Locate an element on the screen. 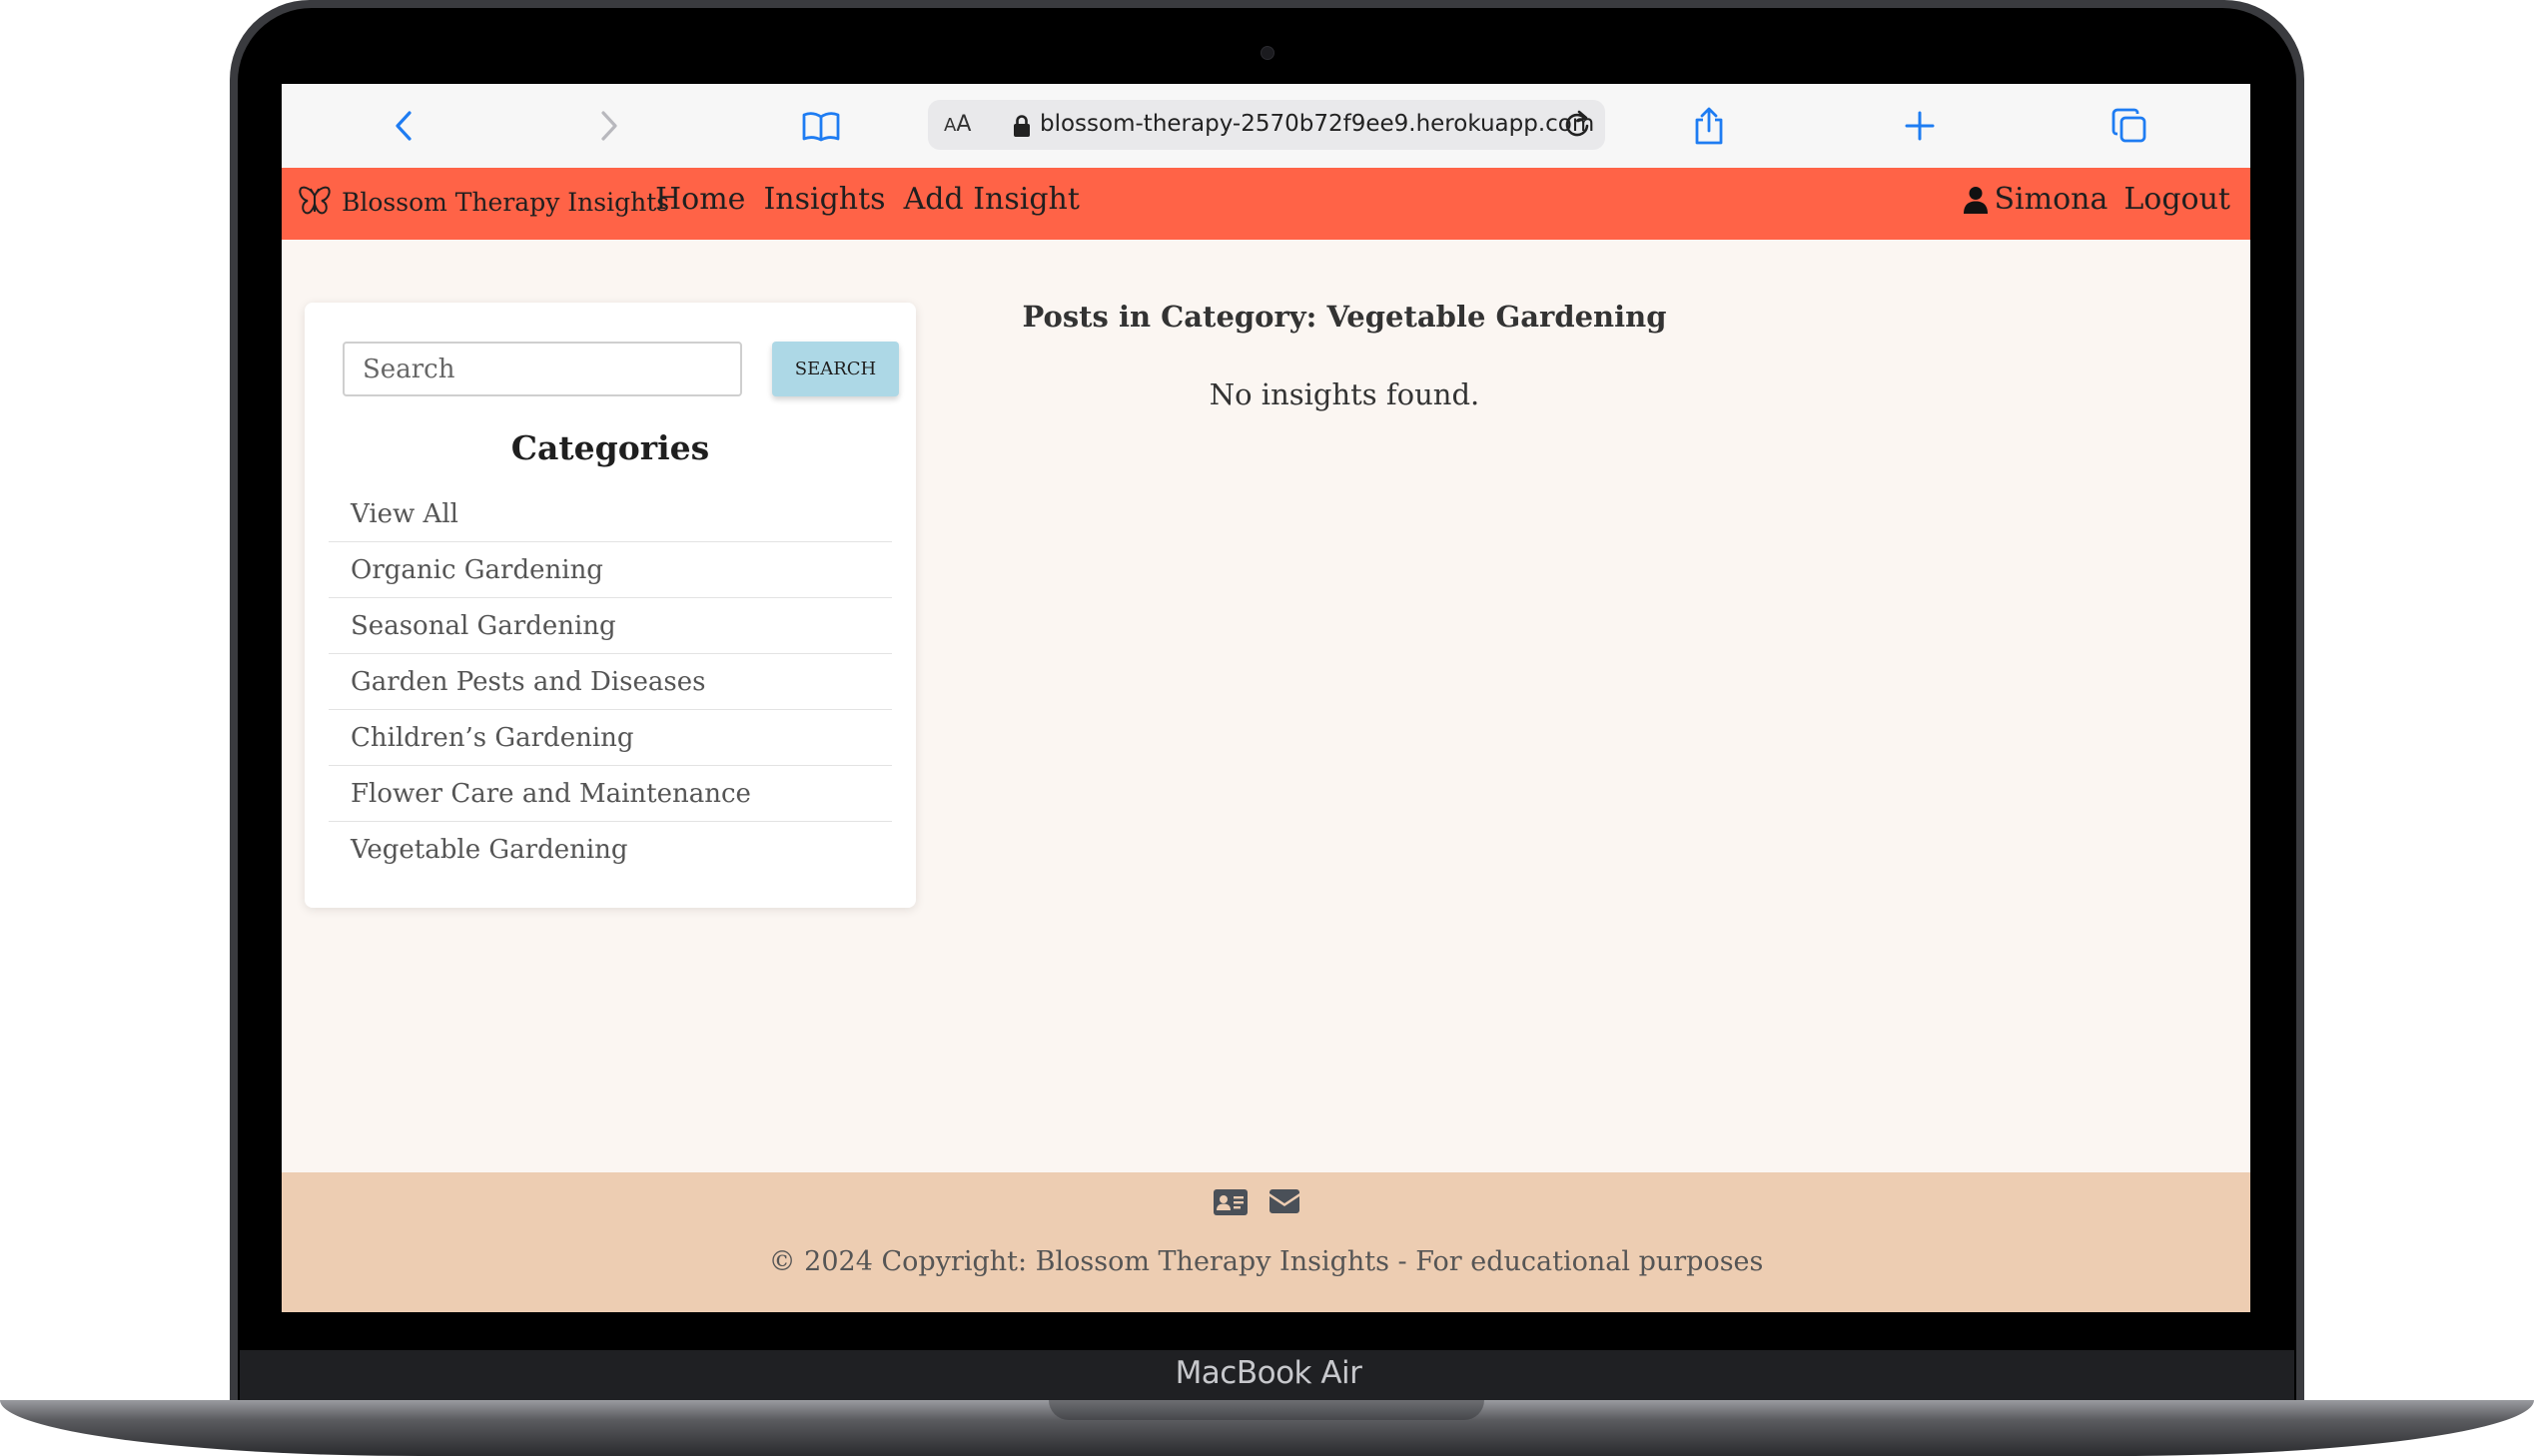 The width and height of the screenshot is (2534, 1456). laptop-hinge-notch is located at coordinates (1267, 1410).